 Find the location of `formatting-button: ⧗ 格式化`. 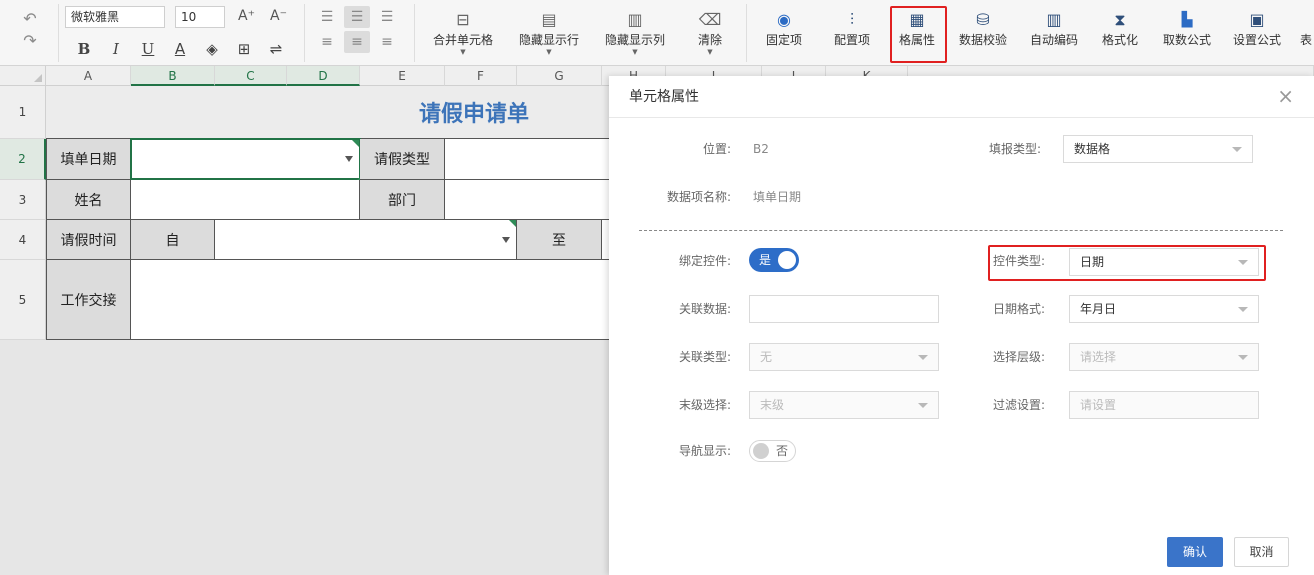

formatting-button: ⧗ 格式化 is located at coordinates (1120, 34).